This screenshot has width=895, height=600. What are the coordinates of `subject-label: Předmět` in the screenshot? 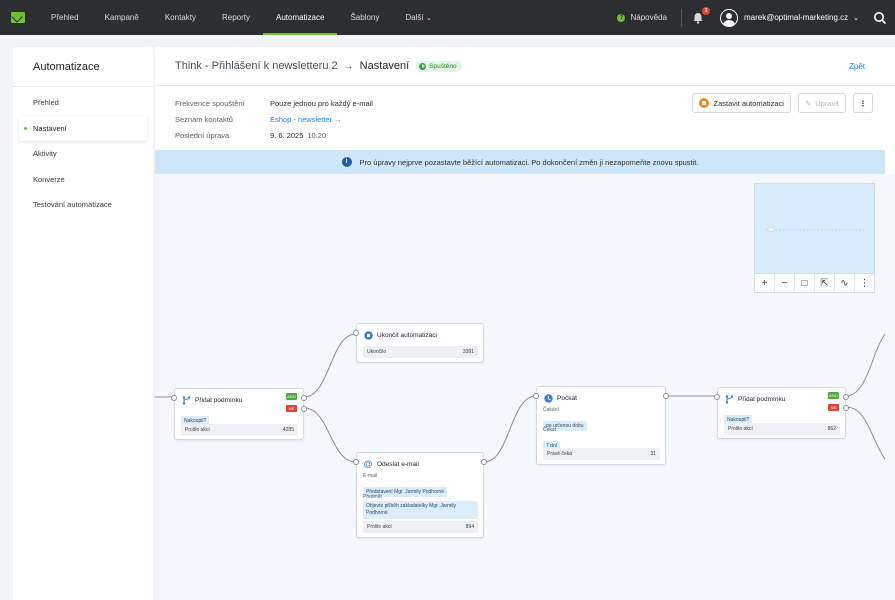 It's located at (372, 497).